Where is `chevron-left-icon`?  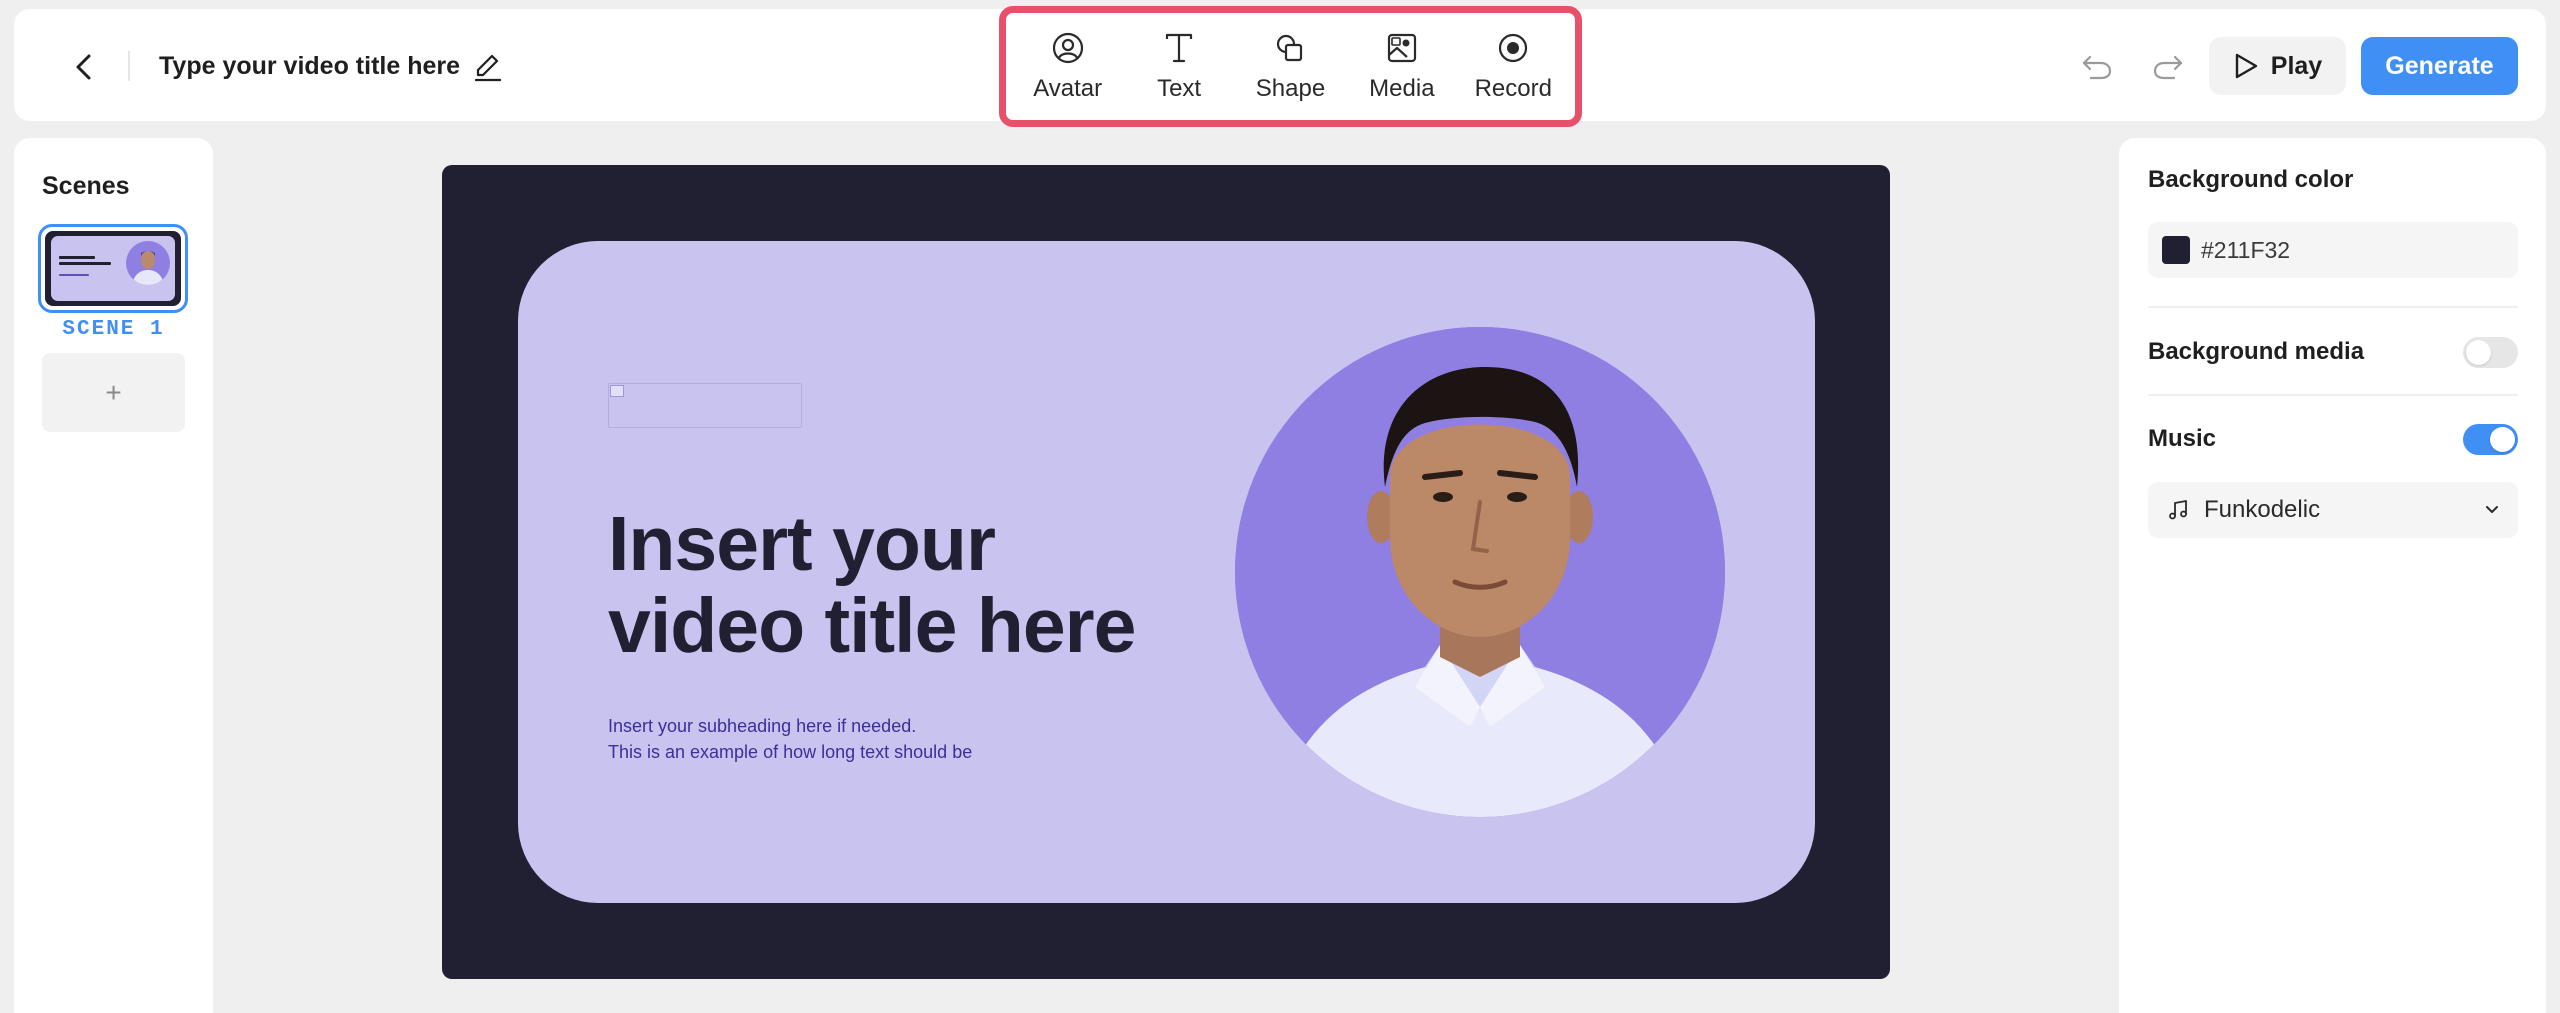
chevron-left-icon is located at coordinates (83, 67).